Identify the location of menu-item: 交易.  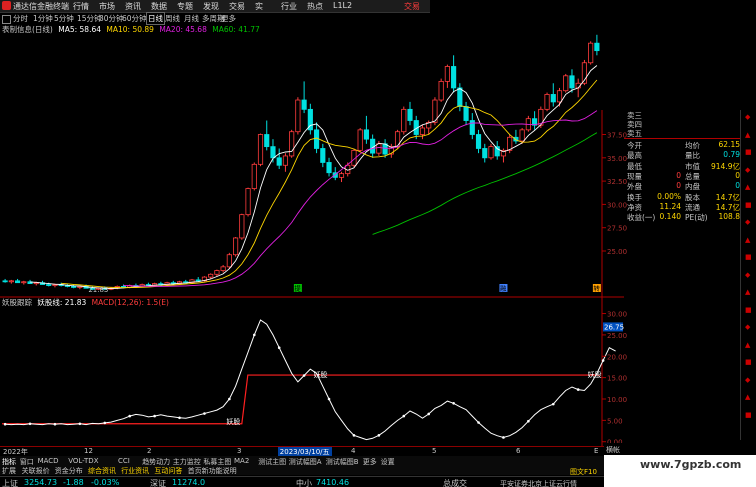
(242, 6).